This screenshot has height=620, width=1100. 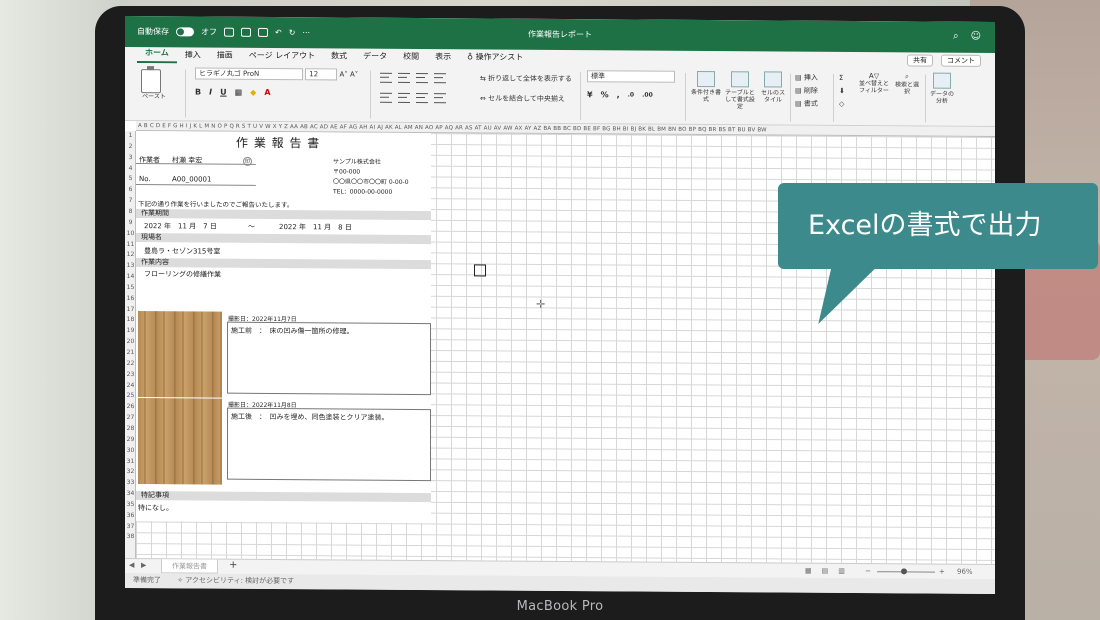 I want to click on align-left-icon, so click(x=386, y=97).